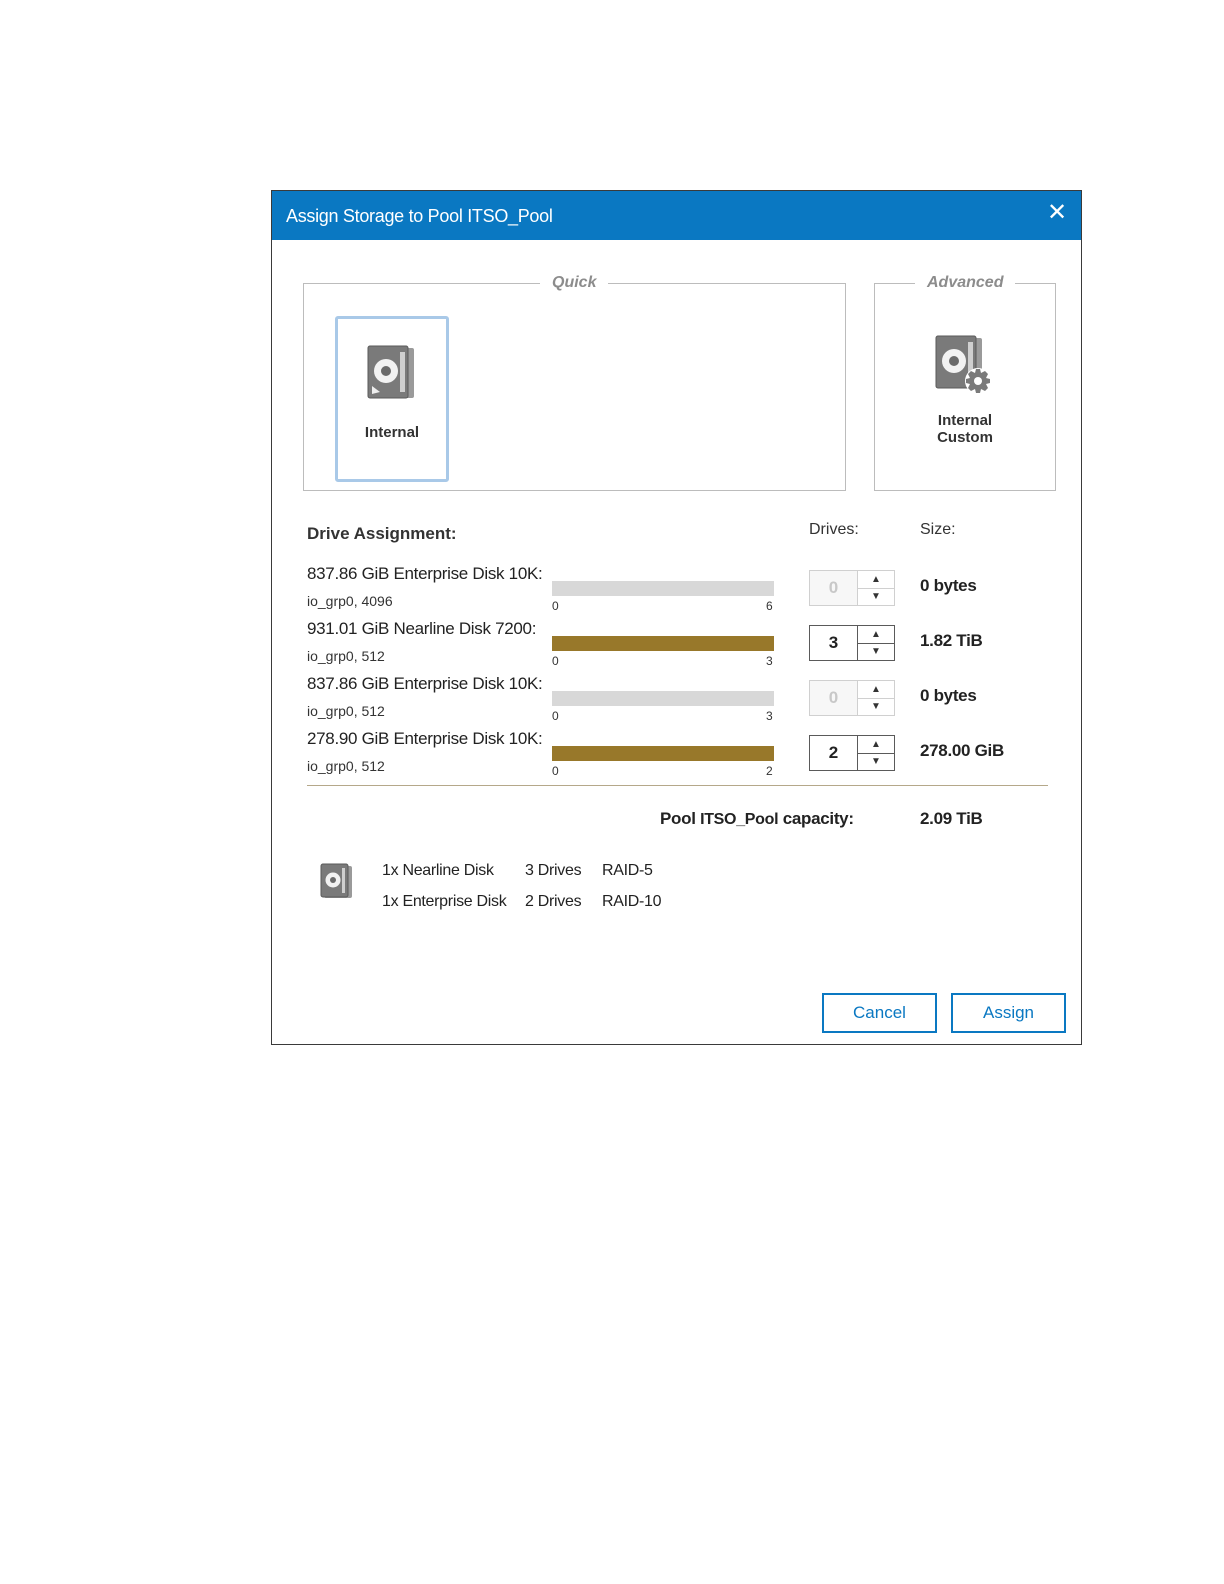 This screenshot has height=1584, width=1224. I want to click on advanced-legend: Advanced, so click(965, 283).